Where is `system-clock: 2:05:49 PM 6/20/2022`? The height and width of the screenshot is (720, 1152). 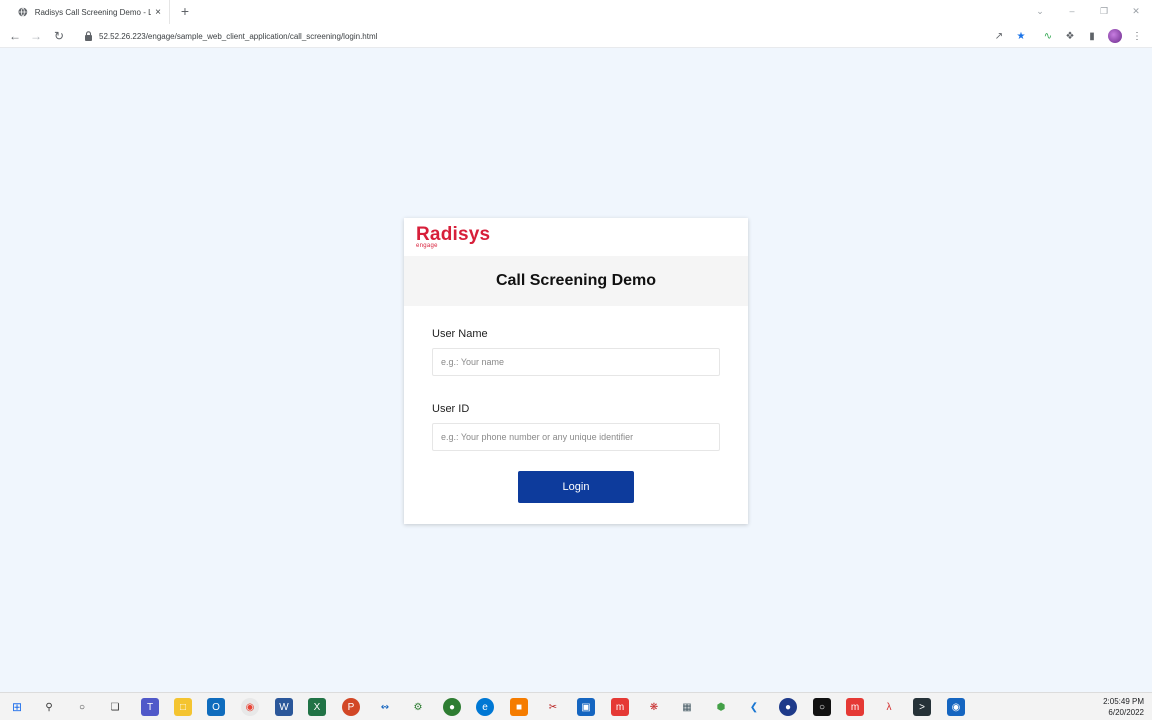 system-clock: 2:05:49 PM 6/20/2022 is located at coordinates (1123, 707).